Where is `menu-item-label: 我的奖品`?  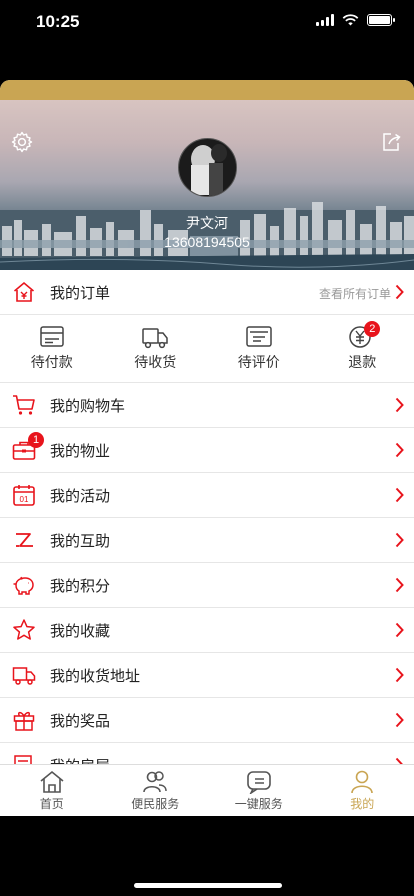 menu-item-label: 我的奖品 is located at coordinates (80, 721).